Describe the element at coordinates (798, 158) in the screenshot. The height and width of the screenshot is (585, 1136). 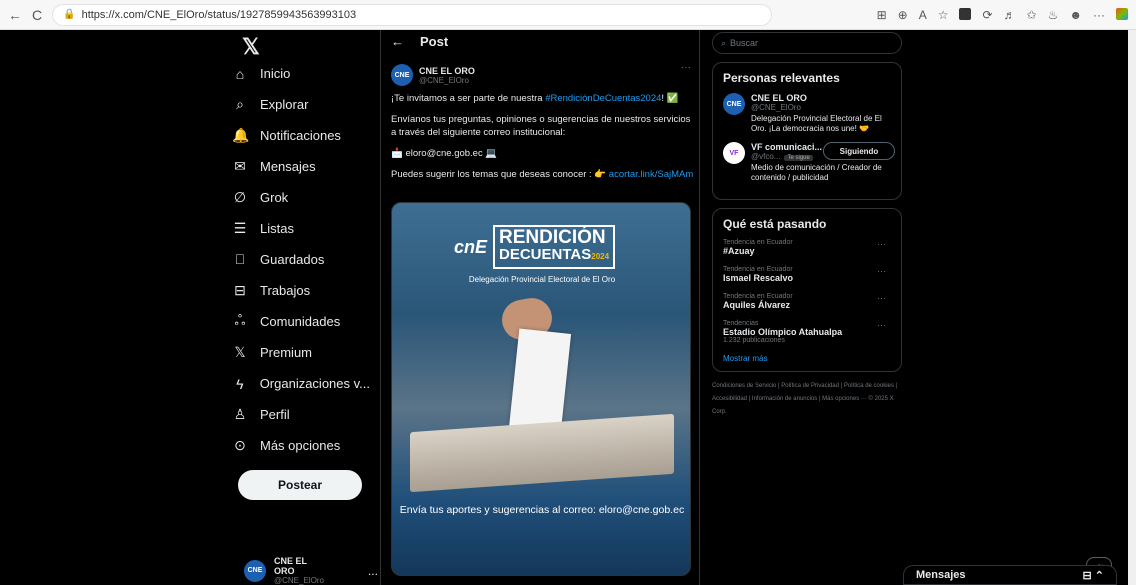
I see `follows-you-badge: Te sigue` at that location.